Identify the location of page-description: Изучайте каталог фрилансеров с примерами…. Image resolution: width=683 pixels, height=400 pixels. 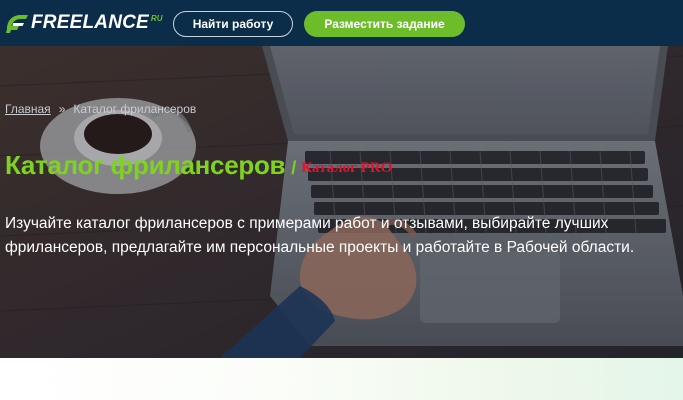
(320, 235).